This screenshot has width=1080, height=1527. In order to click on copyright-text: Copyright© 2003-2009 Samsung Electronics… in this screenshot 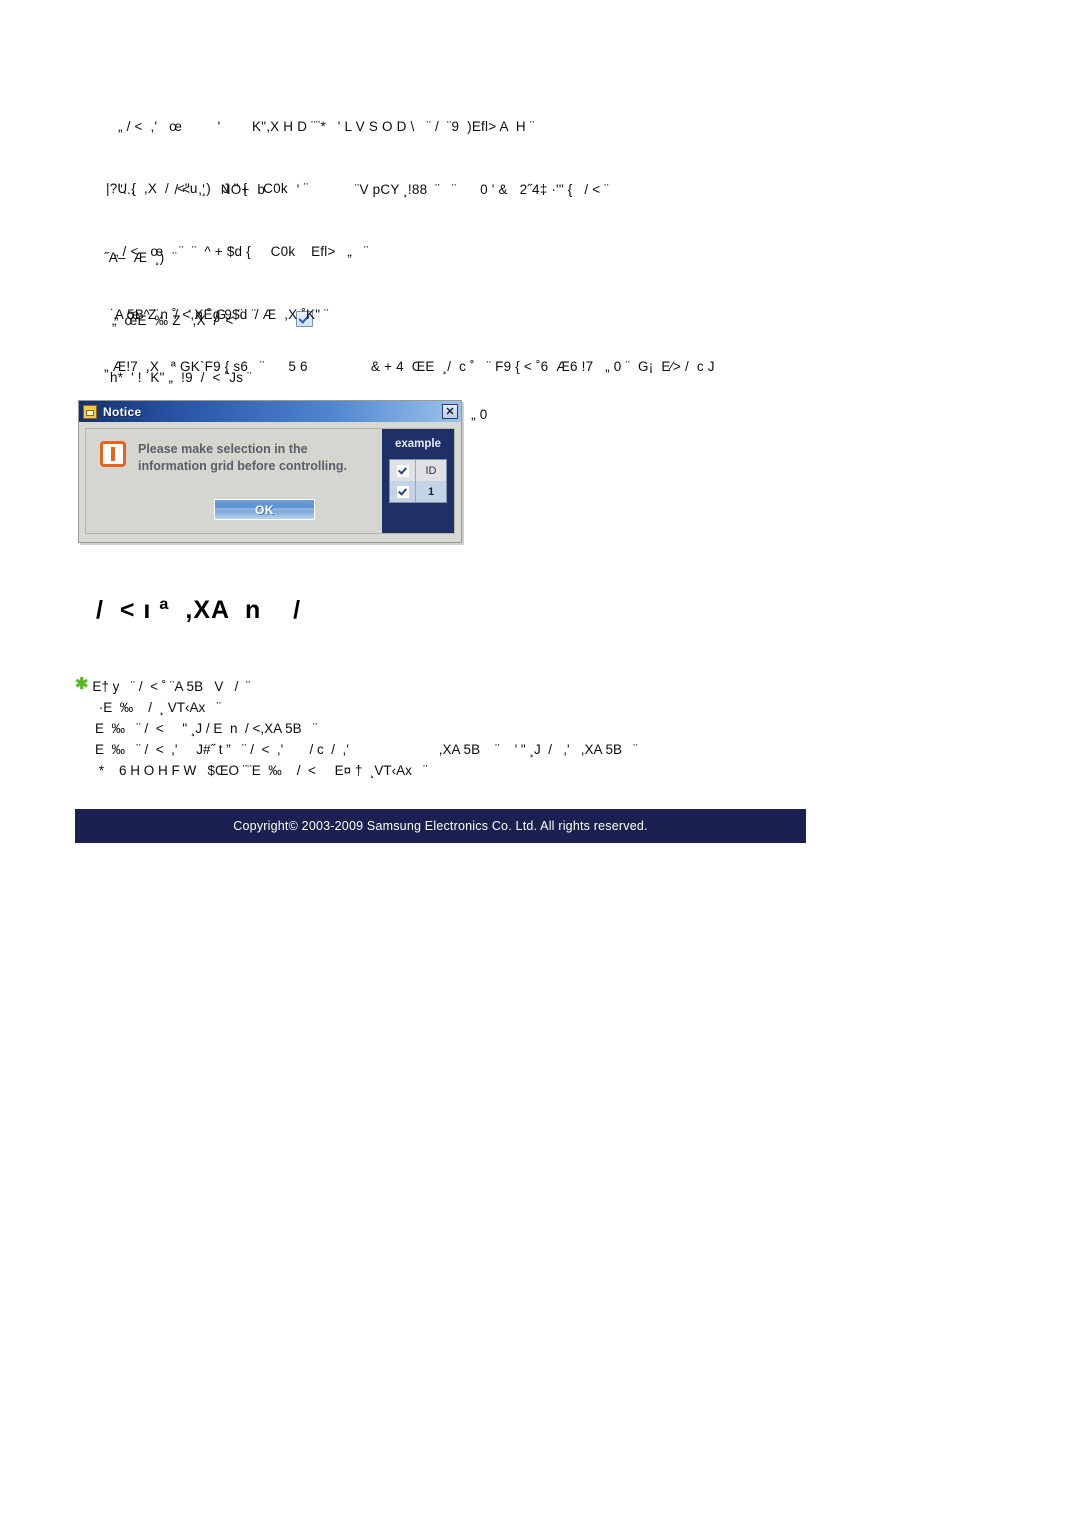, I will do `click(440, 826)`.